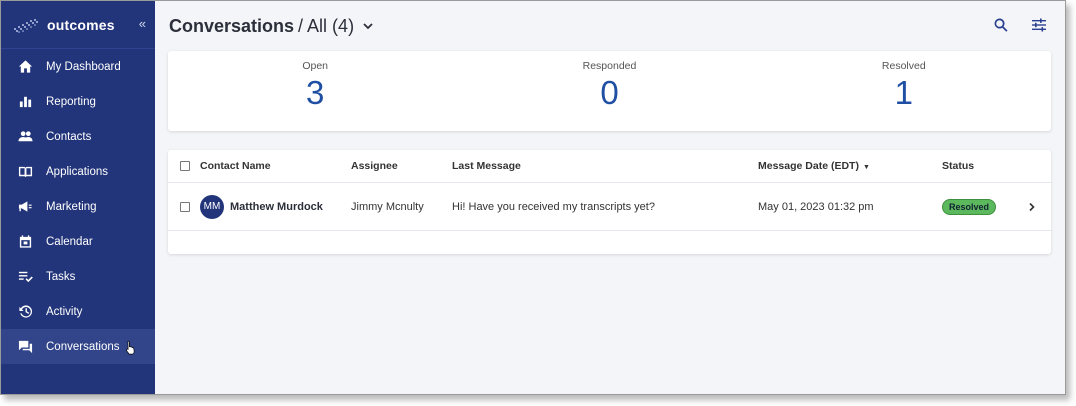  Describe the element at coordinates (609, 66) in the screenshot. I see `stat-label: Responded` at that location.